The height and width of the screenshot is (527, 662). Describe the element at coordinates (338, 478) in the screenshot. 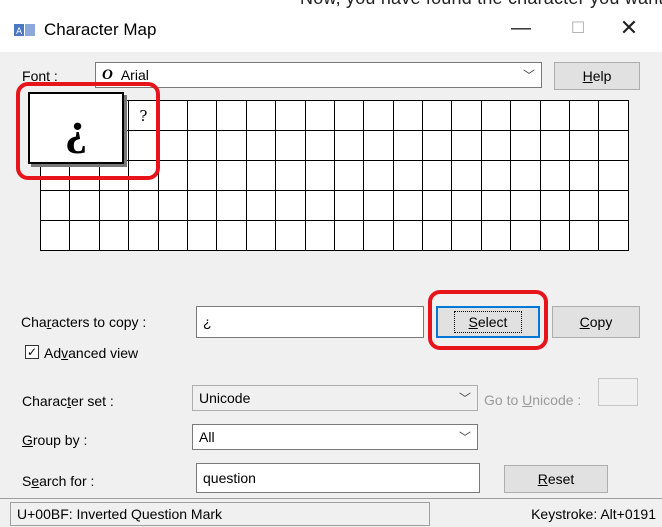

I see `search-input: question` at that location.